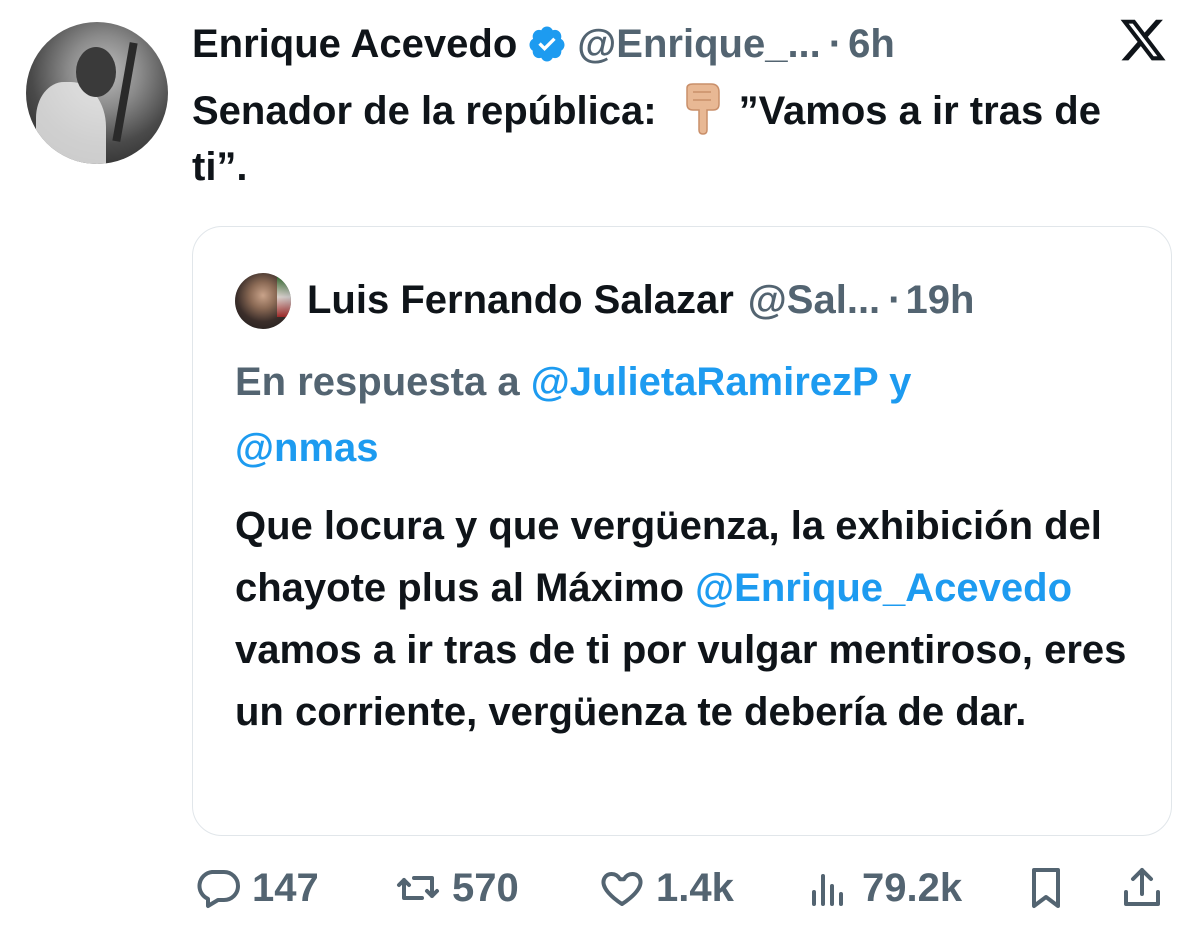 The height and width of the screenshot is (948, 1200). I want to click on tweet-header: Enrique Acevedo @Enrique_... · 6h, so click(543, 44).